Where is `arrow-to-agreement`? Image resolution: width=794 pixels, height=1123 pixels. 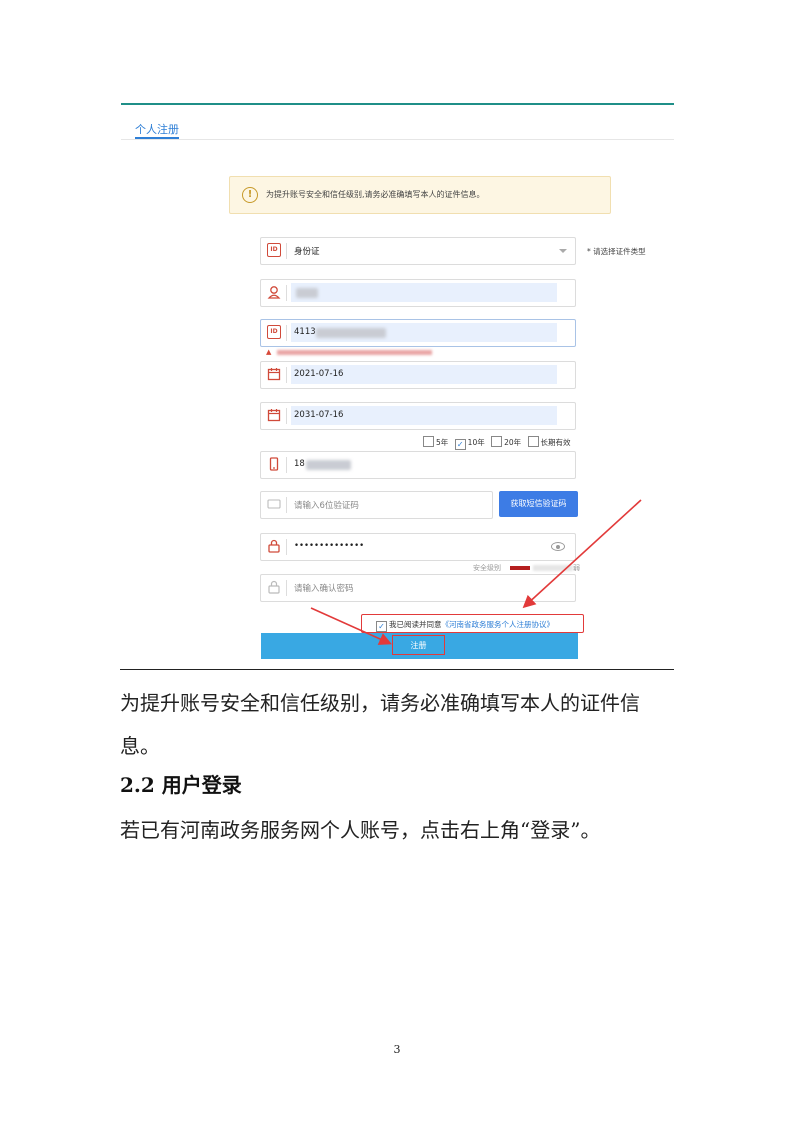
arrow-to-agreement is located at coordinates (582, 554).